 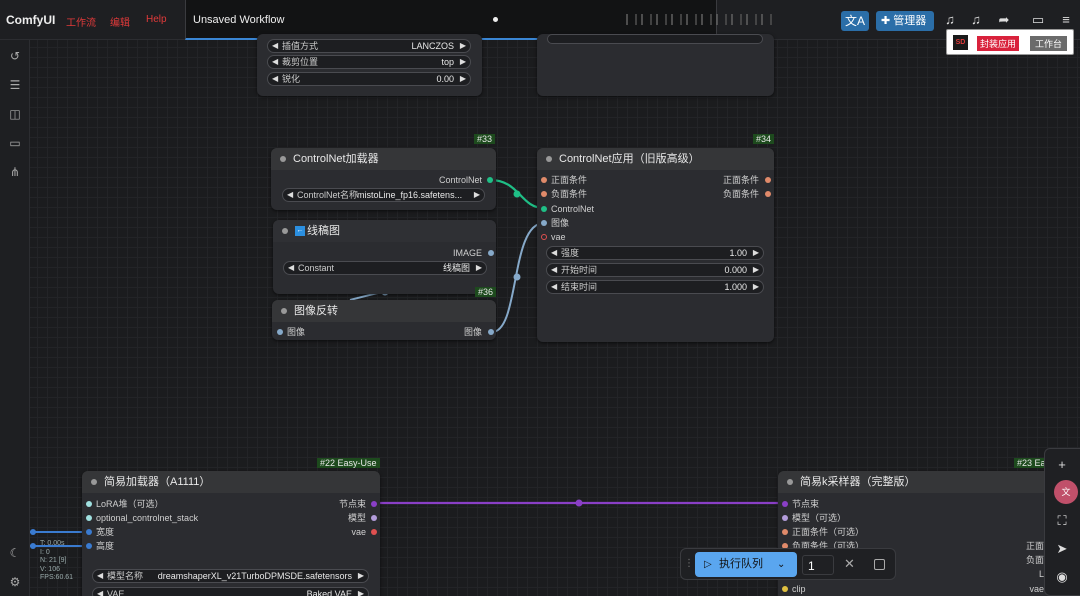 What do you see at coordinates (799, 589) in the screenshot?
I see `input-clip: clip` at bounding box center [799, 589].